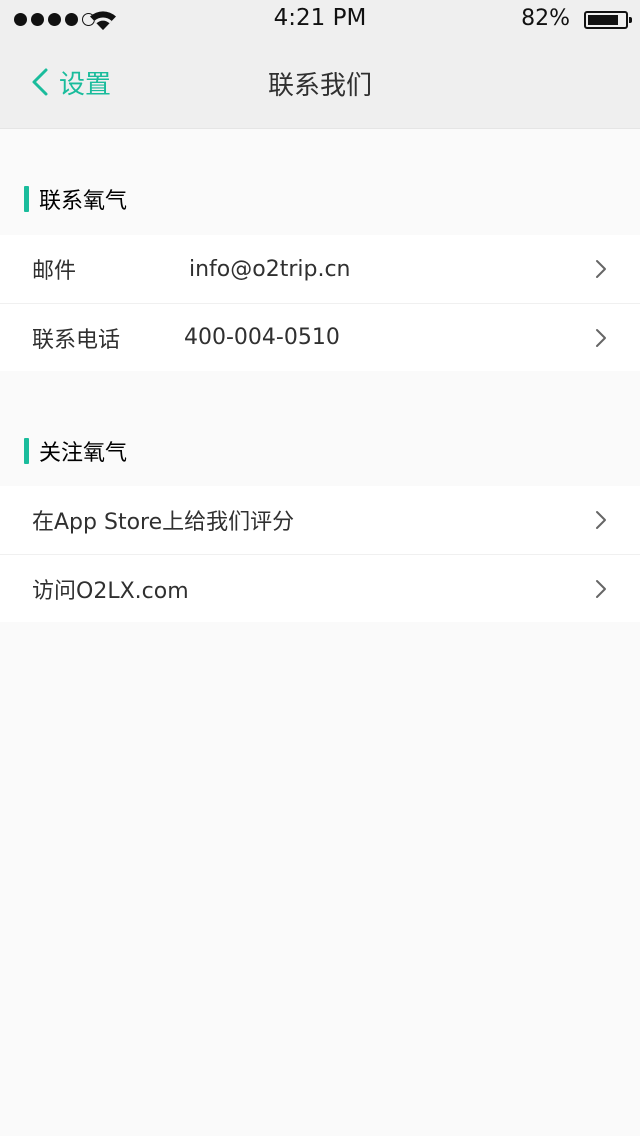 The height and width of the screenshot is (1136, 640). Describe the element at coordinates (83, 453) in the screenshot. I see `section-title: 关注氧气` at that location.